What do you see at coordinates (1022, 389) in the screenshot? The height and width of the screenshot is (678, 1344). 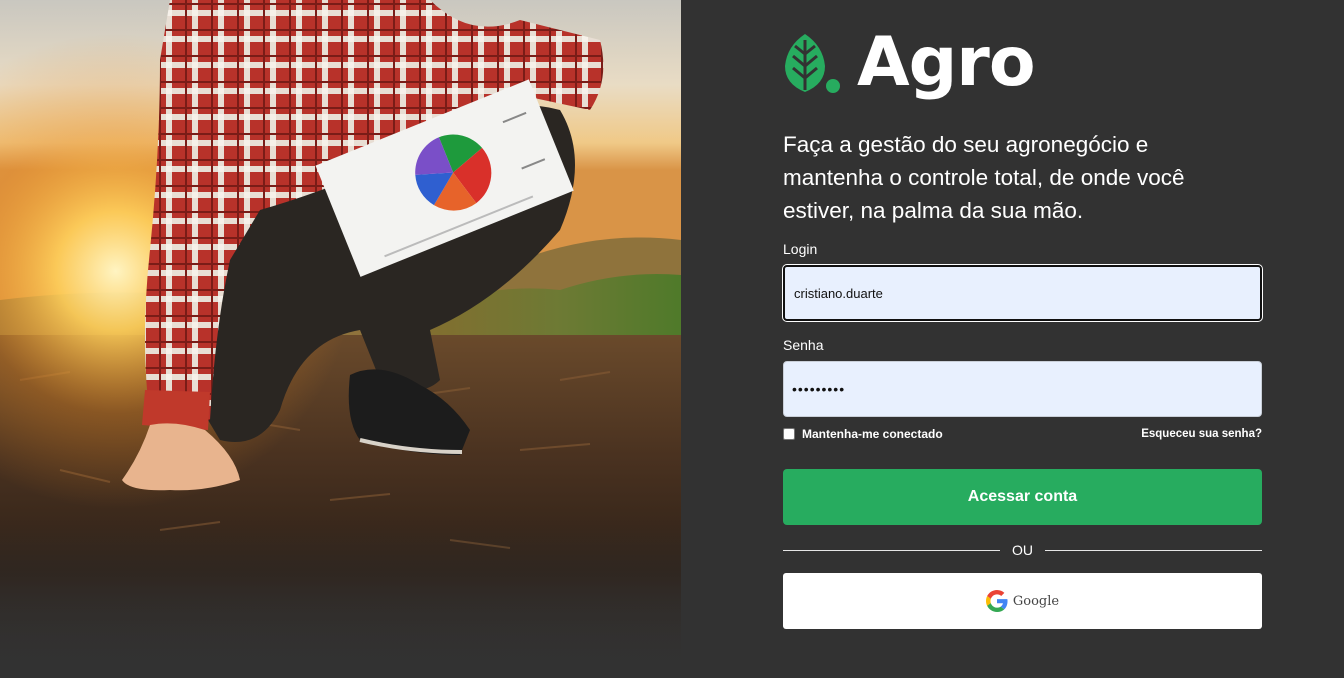 I see `password-input` at bounding box center [1022, 389].